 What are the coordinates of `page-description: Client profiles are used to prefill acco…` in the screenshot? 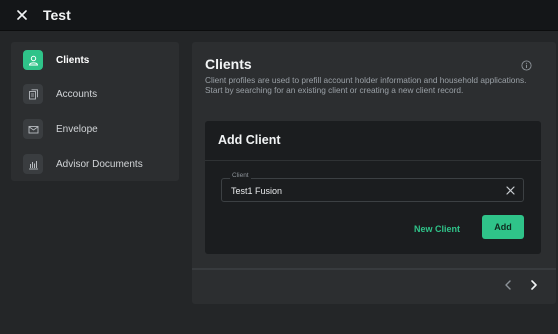 It's located at (366, 85).